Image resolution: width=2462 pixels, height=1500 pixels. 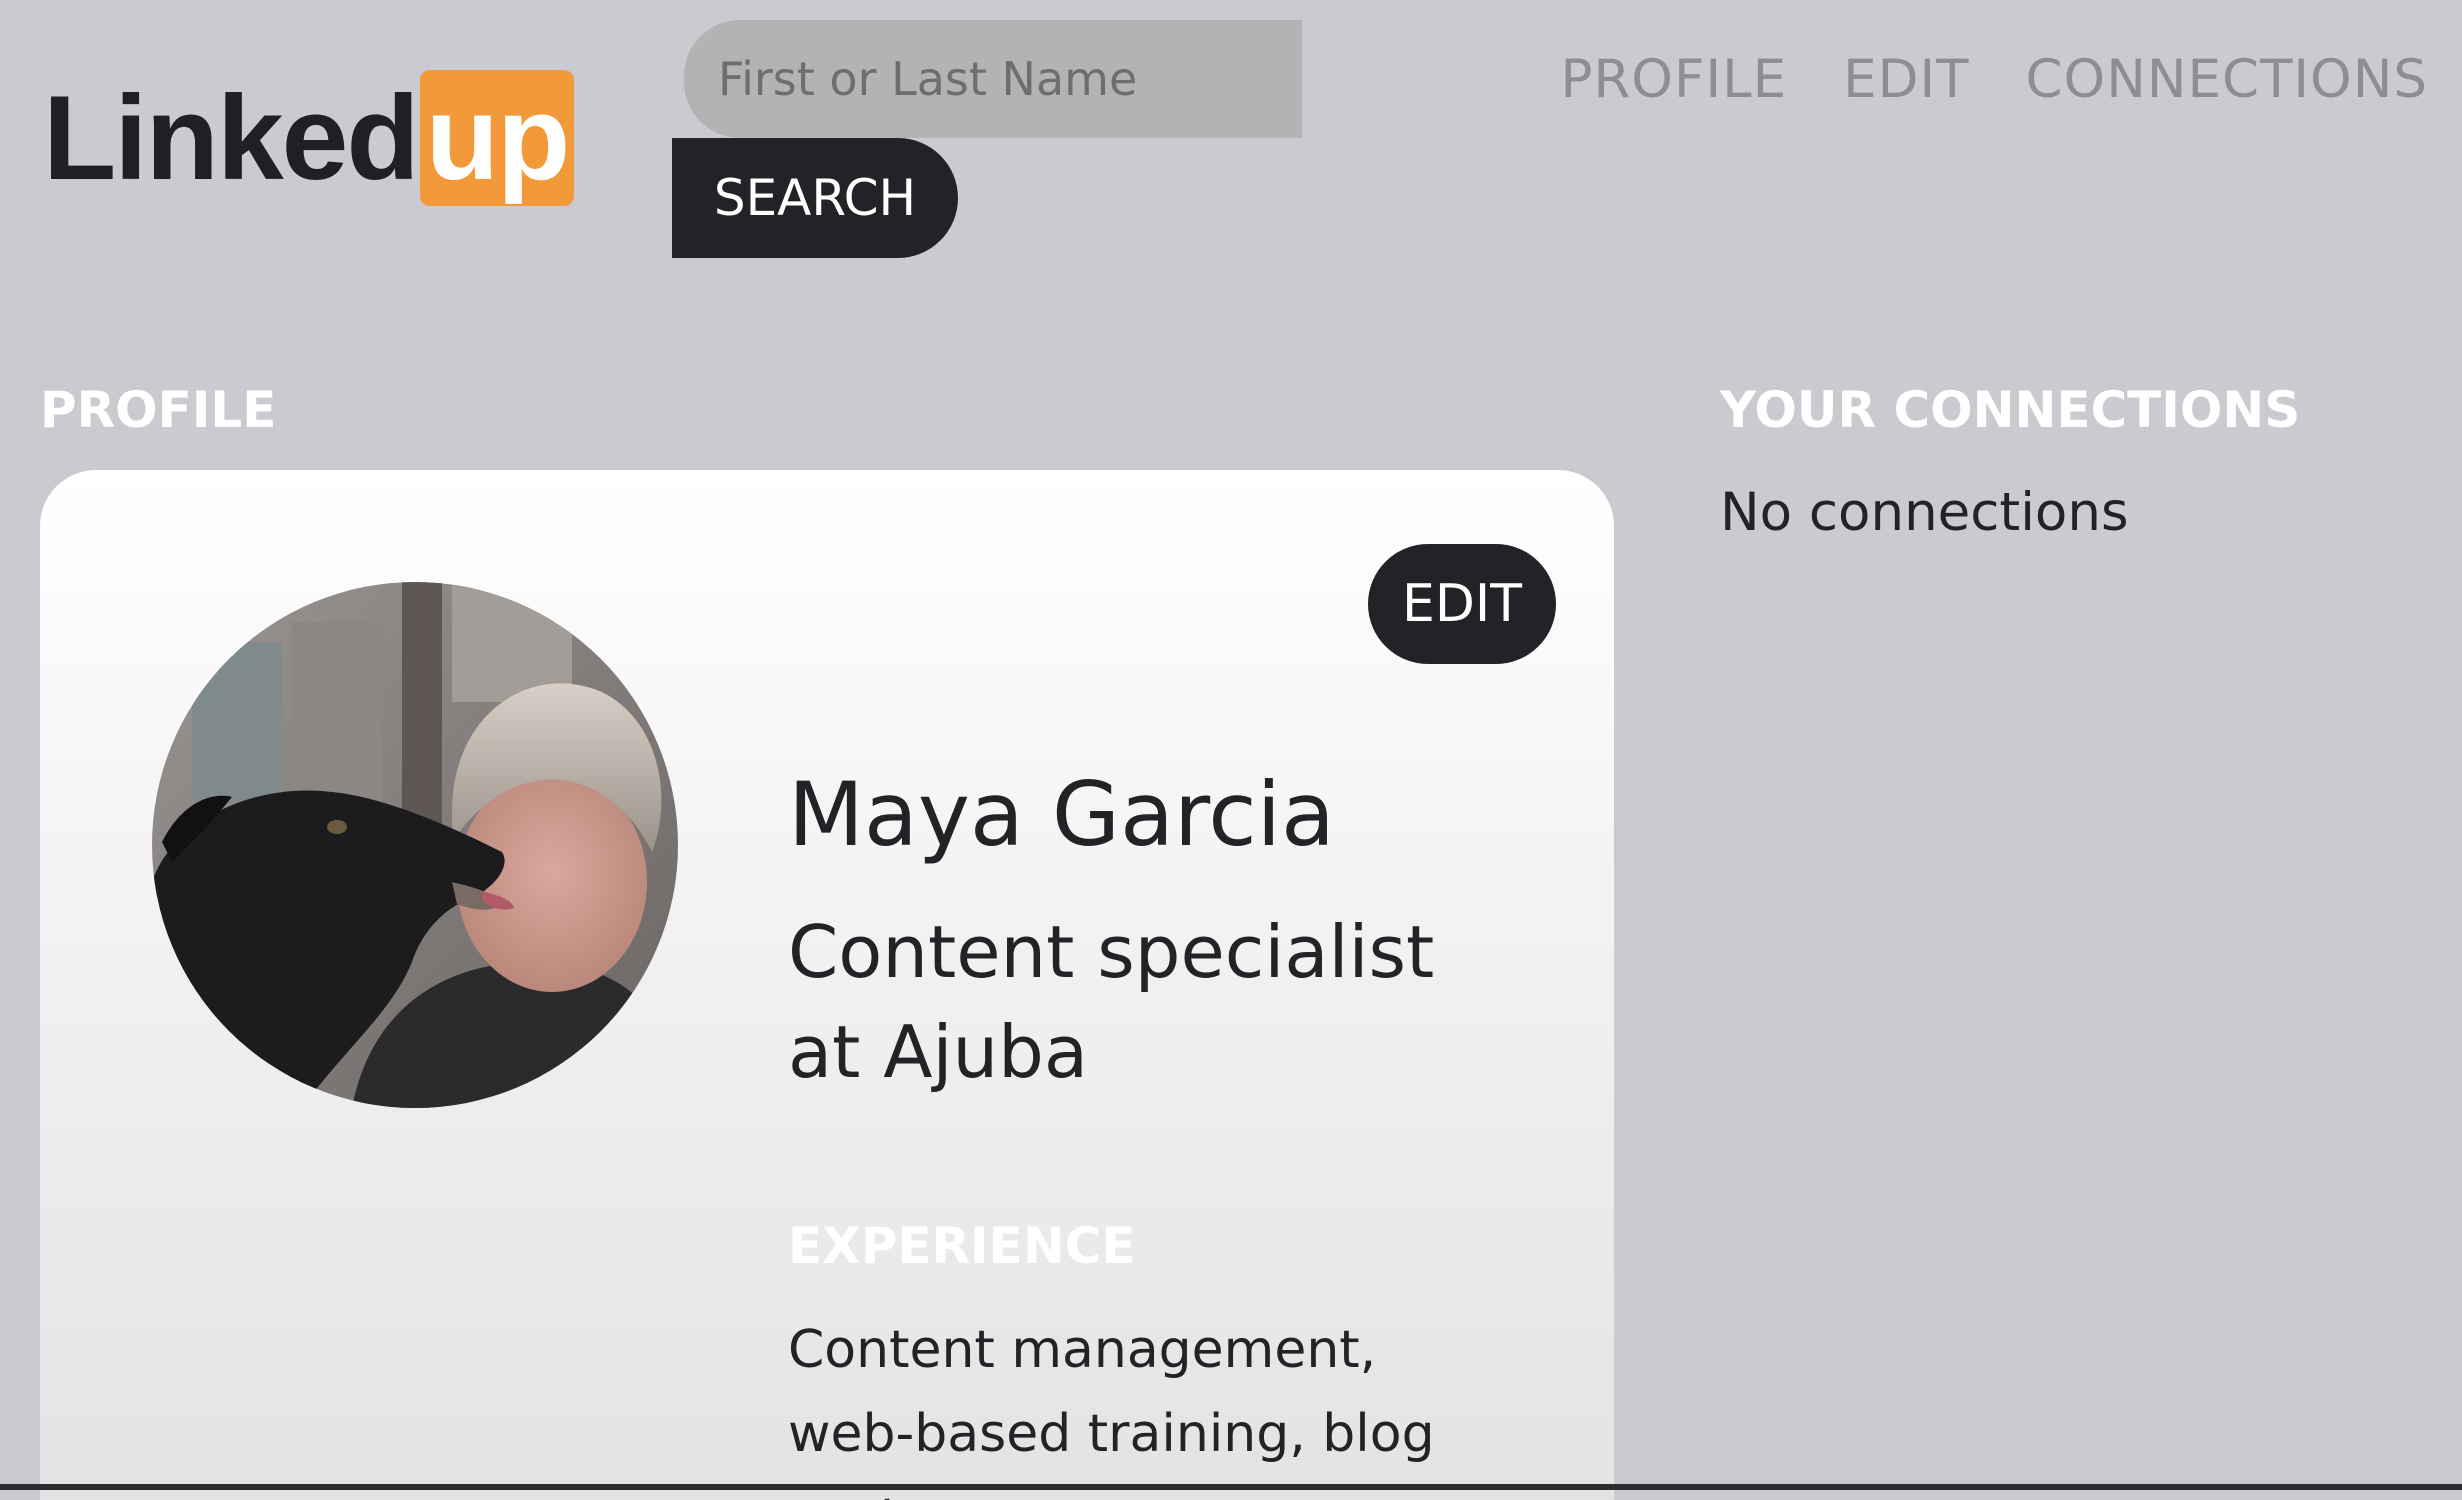 I want to click on profile-section-heading: PROFILE, so click(x=158, y=410).